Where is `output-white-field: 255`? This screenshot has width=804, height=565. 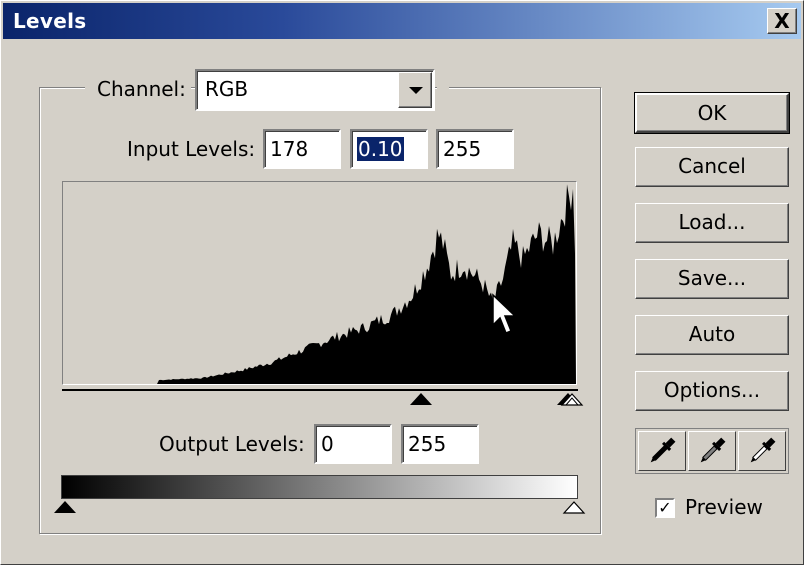 output-white-field: 255 is located at coordinates (440, 444).